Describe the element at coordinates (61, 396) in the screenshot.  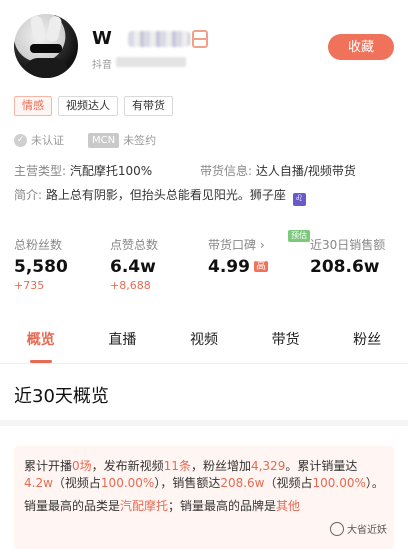
I see `section-title: 近30天概览` at that location.